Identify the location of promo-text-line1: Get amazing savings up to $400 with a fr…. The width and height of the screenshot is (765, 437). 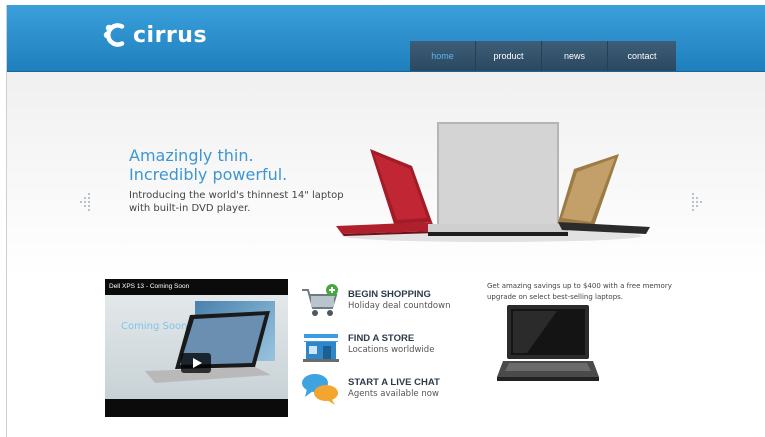
(579, 286).